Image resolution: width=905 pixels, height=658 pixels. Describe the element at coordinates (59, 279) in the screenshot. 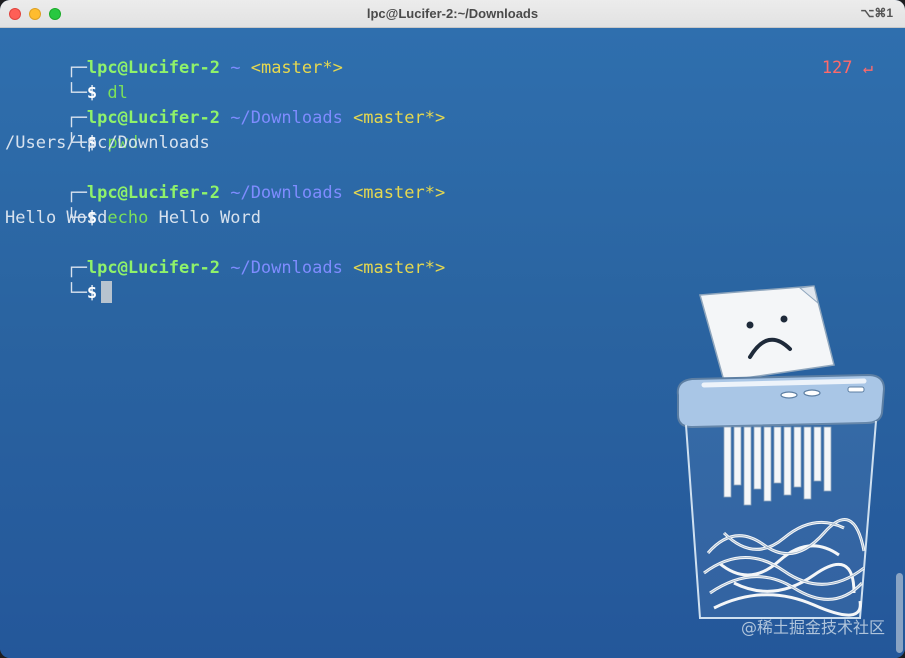

I see `active-command-line: └─$` at that location.